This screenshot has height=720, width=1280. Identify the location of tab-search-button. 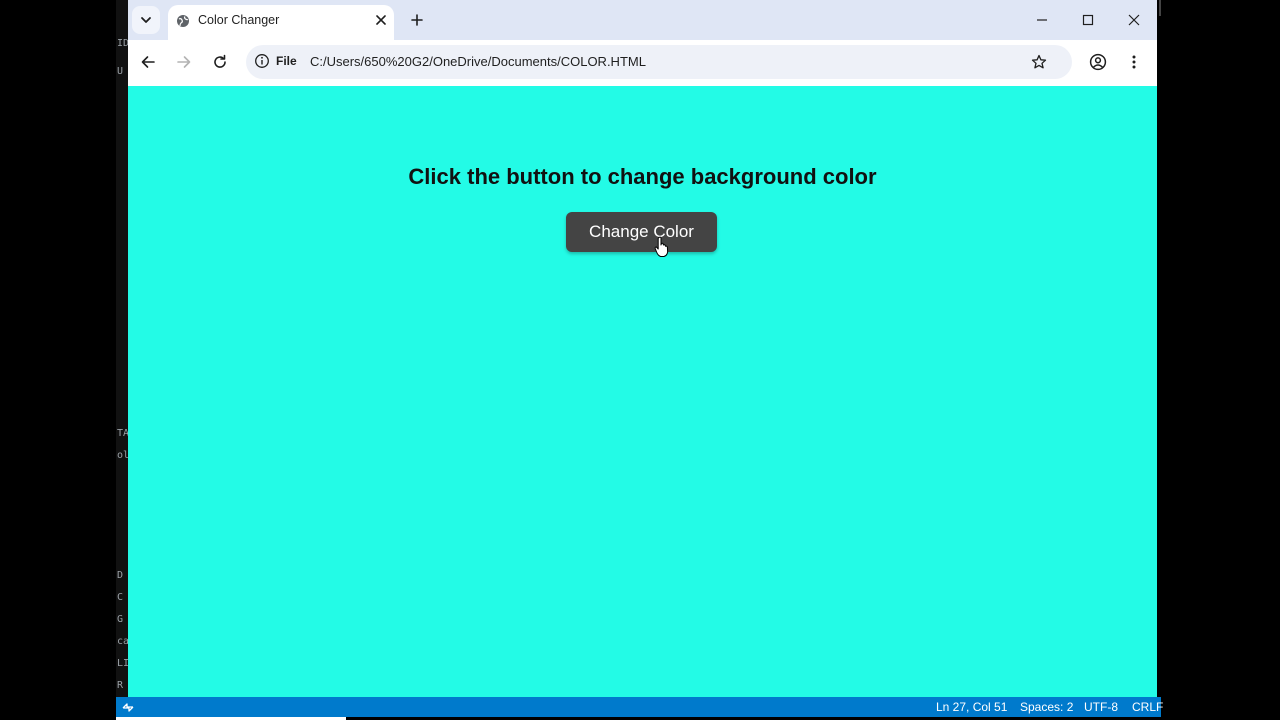
(146, 20).